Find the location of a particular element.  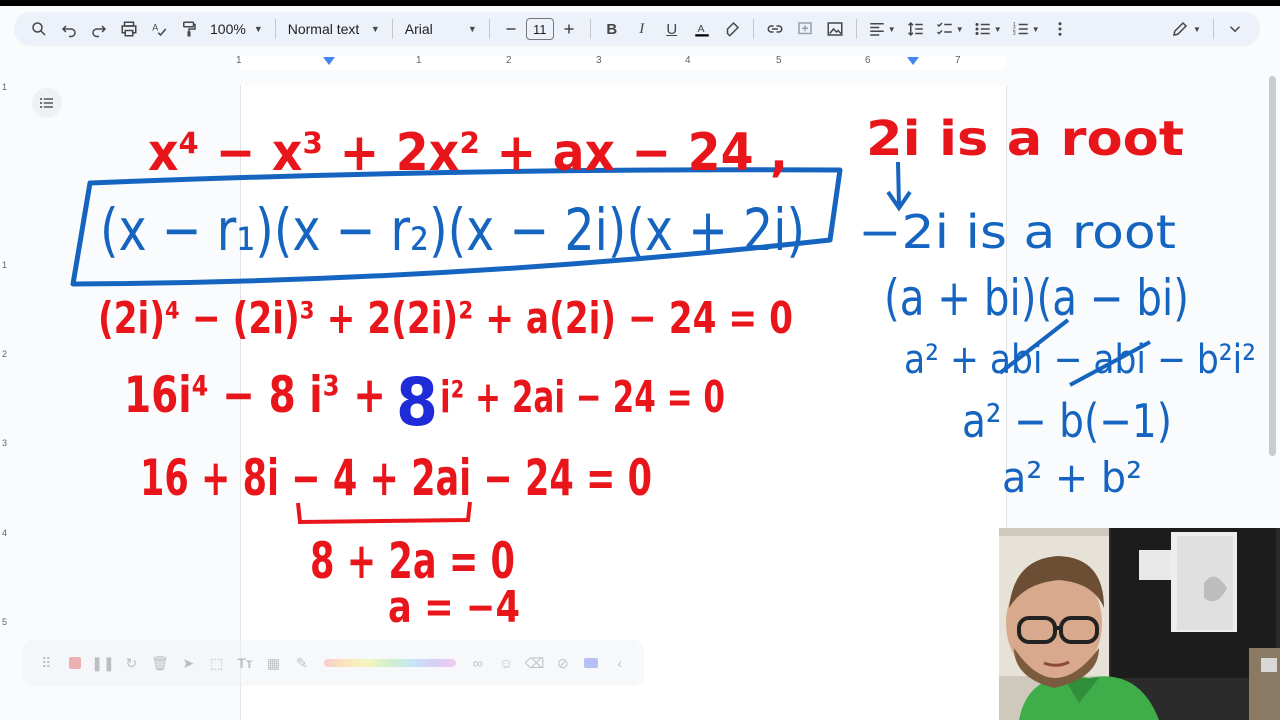

pencil-icon is located at coordinates (1180, 28).